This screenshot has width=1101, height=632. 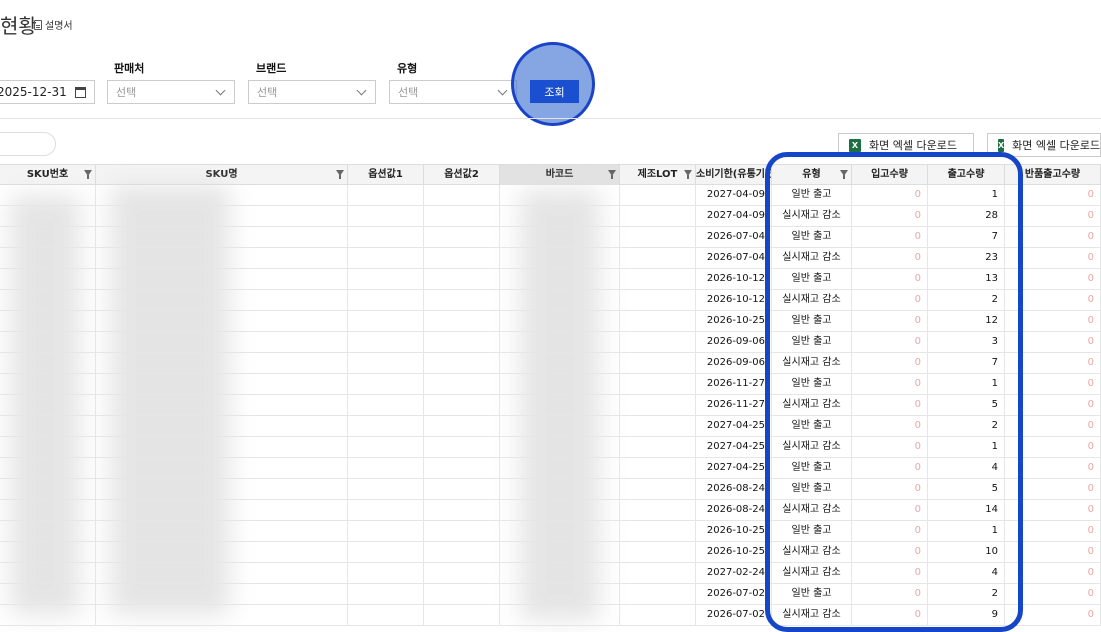 What do you see at coordinates (48, 175) in the screenshot?
I see `col-sku-number: SKU번호` at bounding box center [48, 175].